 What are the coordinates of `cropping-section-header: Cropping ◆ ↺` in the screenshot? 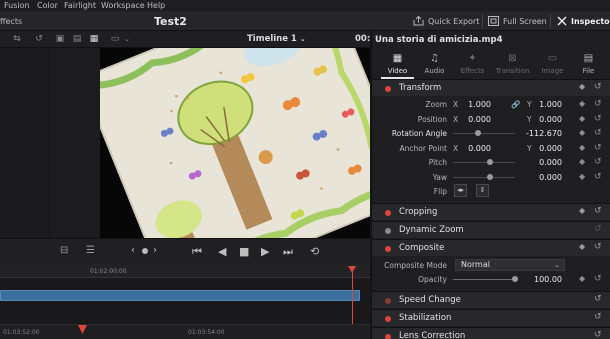 It's located at (491, 211).